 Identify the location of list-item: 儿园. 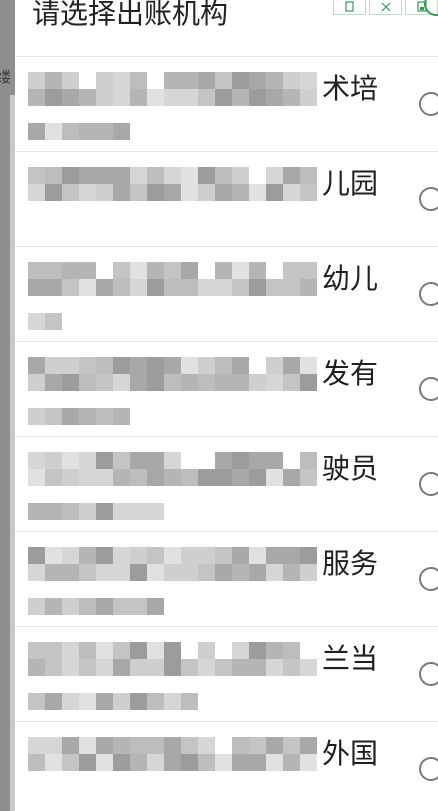
(226, 199).